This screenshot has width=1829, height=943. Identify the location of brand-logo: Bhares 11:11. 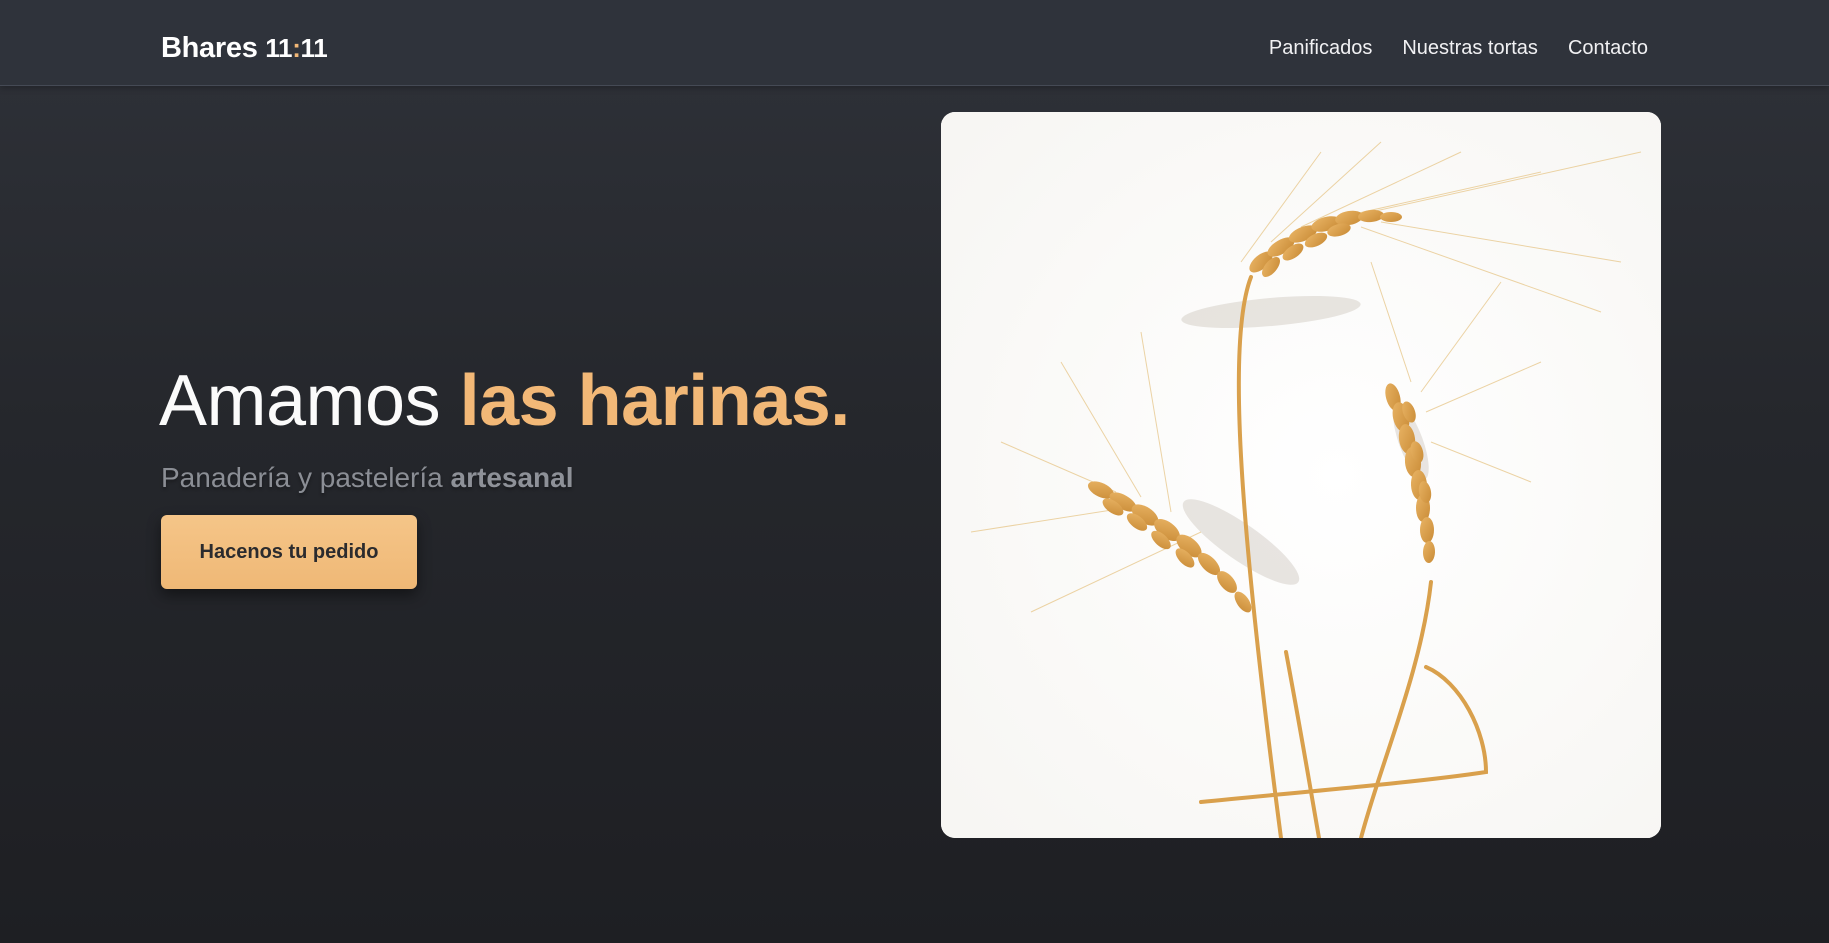
(244, 48).